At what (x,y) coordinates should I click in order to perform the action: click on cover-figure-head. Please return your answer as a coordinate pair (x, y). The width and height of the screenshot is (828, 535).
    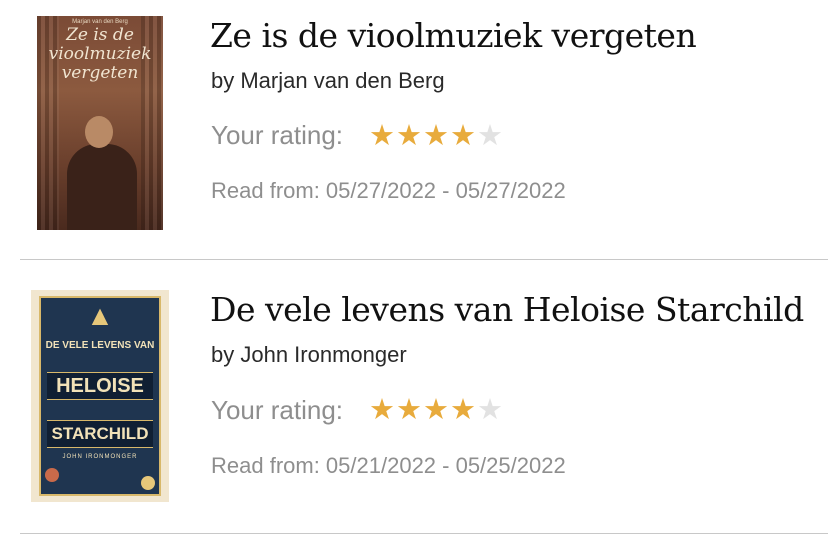
    Looking at the image, I should click on (99, 132).